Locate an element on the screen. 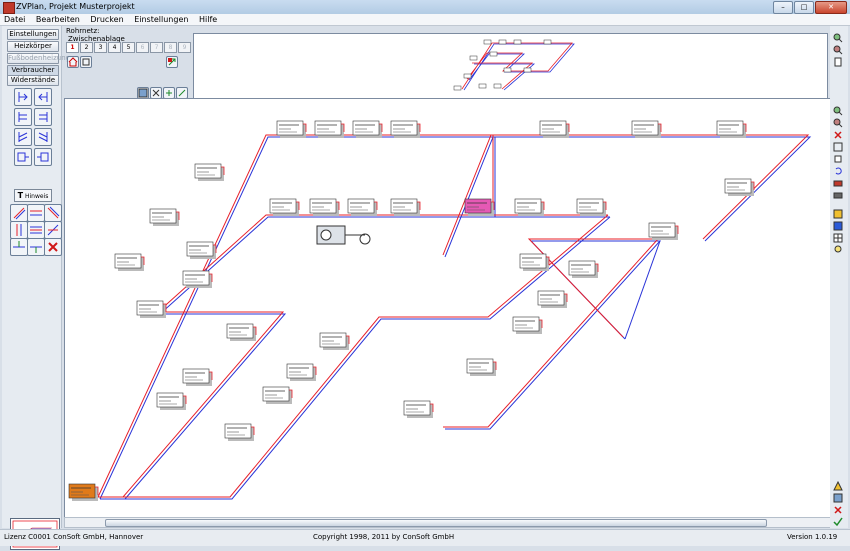 This screenshot has height=551, width=850. pipe-split-tool is located at coordinates (36, 230).